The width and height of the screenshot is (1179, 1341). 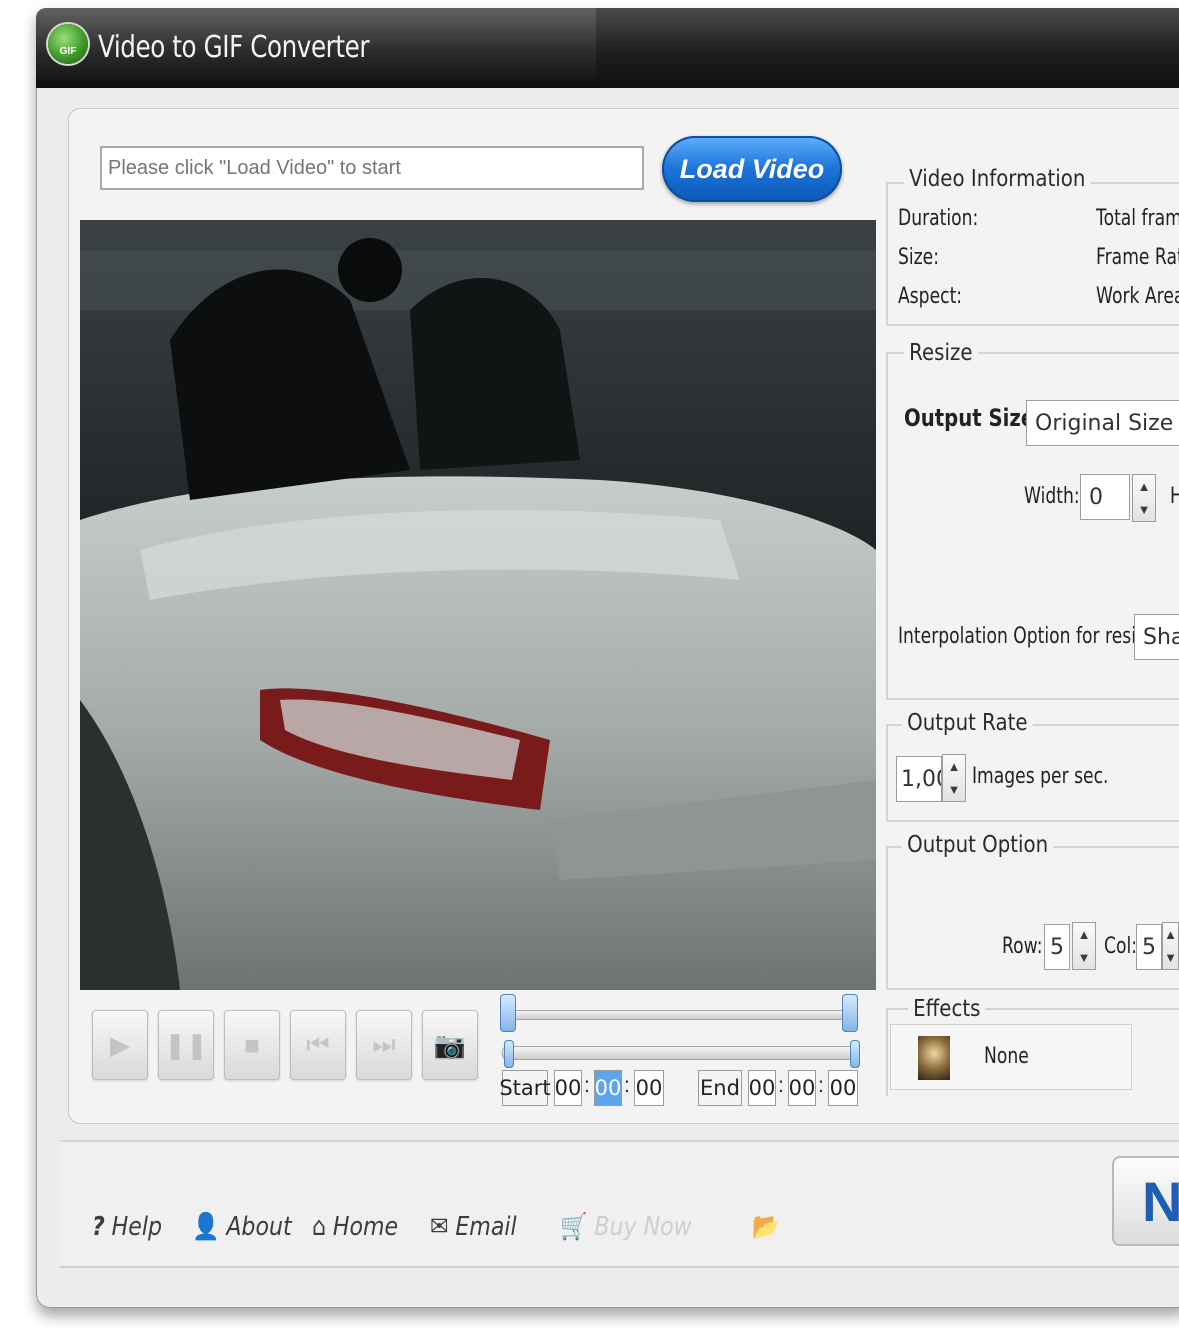 I want to click on end-time-label: End, so click(x=720, y=1088).